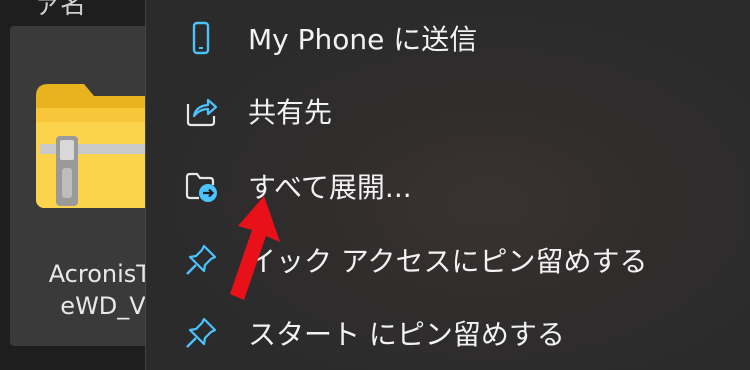 The width and height of the screenshot is (750, 370). Describe the element at coordinates (201, 38) in the screenshot. I see `phone-icon` at that location.